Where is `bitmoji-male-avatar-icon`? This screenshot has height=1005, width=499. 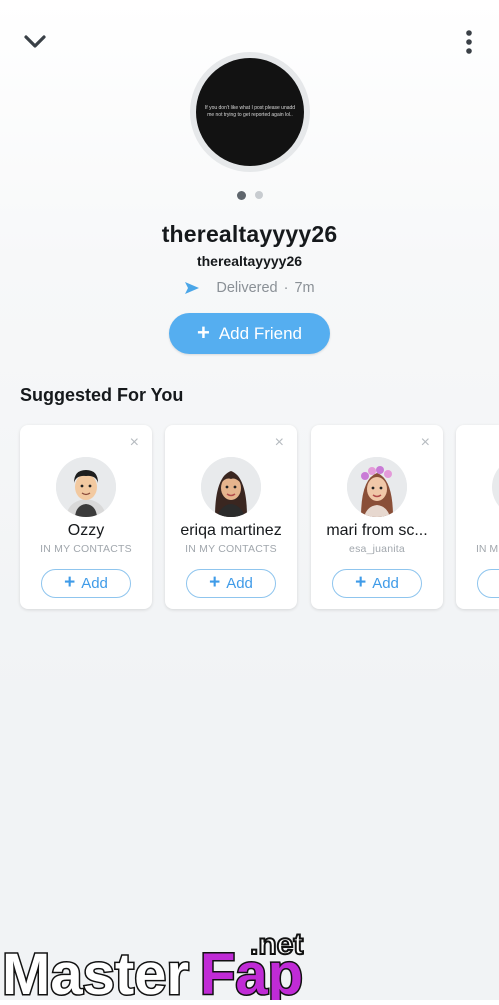
bitmoji-male-avatar-icon is located at coordinates (86, 487).